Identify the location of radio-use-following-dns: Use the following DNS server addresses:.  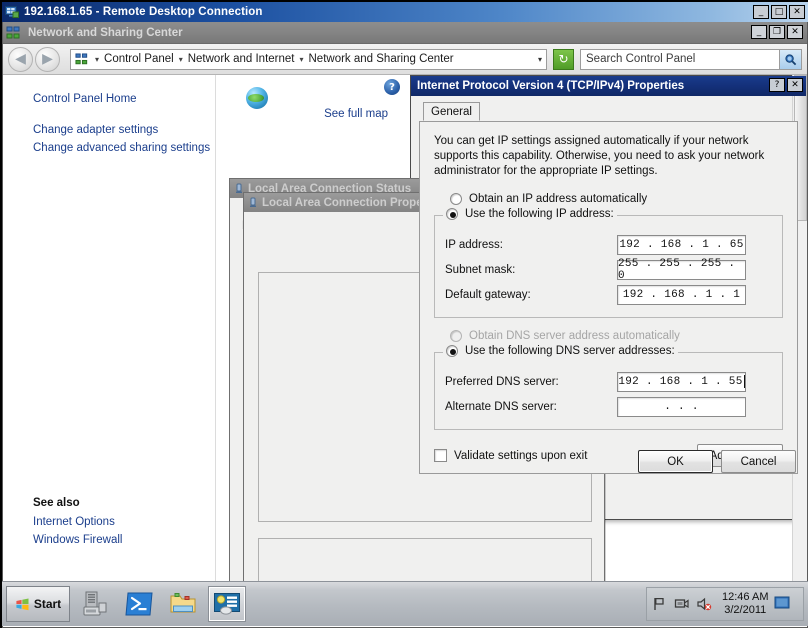
(560, 351).